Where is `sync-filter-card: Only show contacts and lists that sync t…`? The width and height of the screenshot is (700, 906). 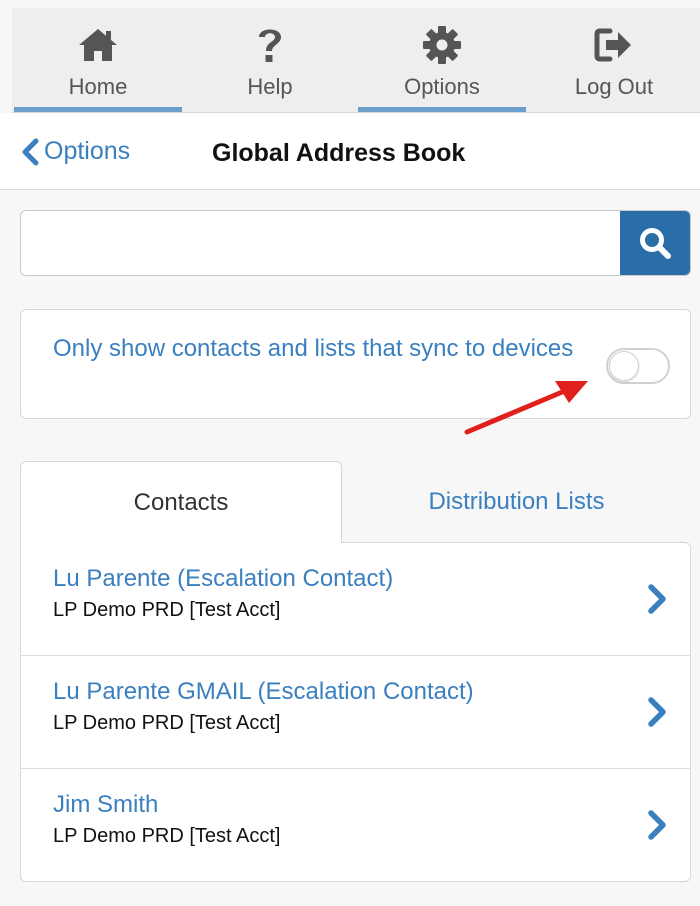 sync-filter-card: Only show contacts and lists that sync t… is located at coordinates (355, 364).